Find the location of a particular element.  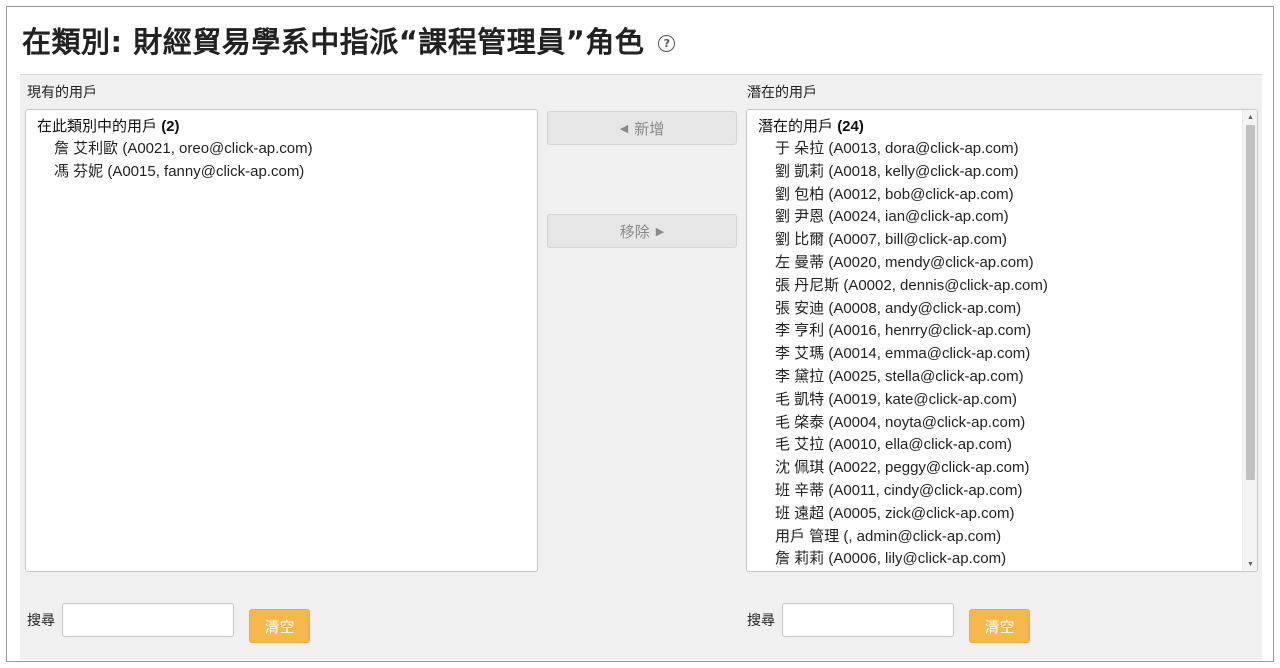

potential-user-option: 沈 佩琪 (A0022, peggy@click-ap.com) is located at coordinates (1002, 468).